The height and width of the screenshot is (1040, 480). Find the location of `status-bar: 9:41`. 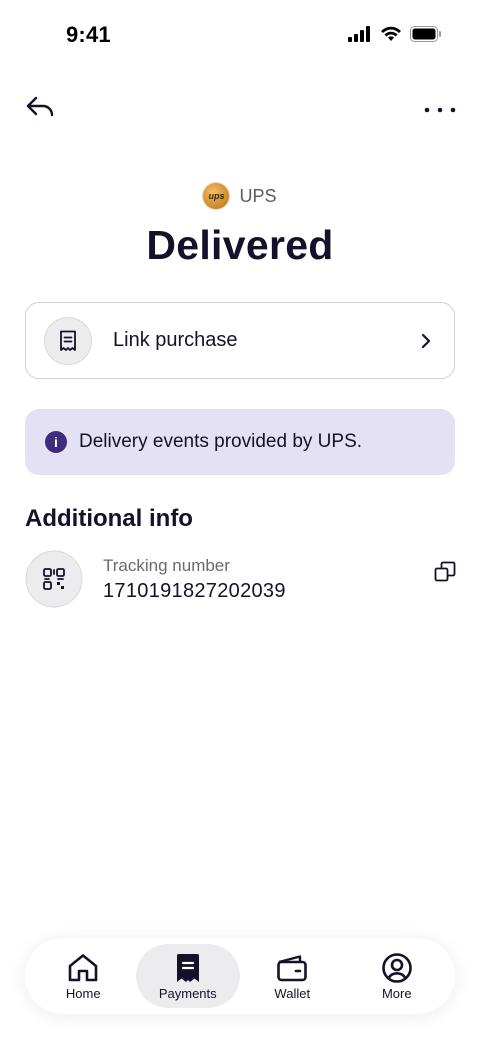

status-bar: 9:41 is located at coordinates (240, 35).